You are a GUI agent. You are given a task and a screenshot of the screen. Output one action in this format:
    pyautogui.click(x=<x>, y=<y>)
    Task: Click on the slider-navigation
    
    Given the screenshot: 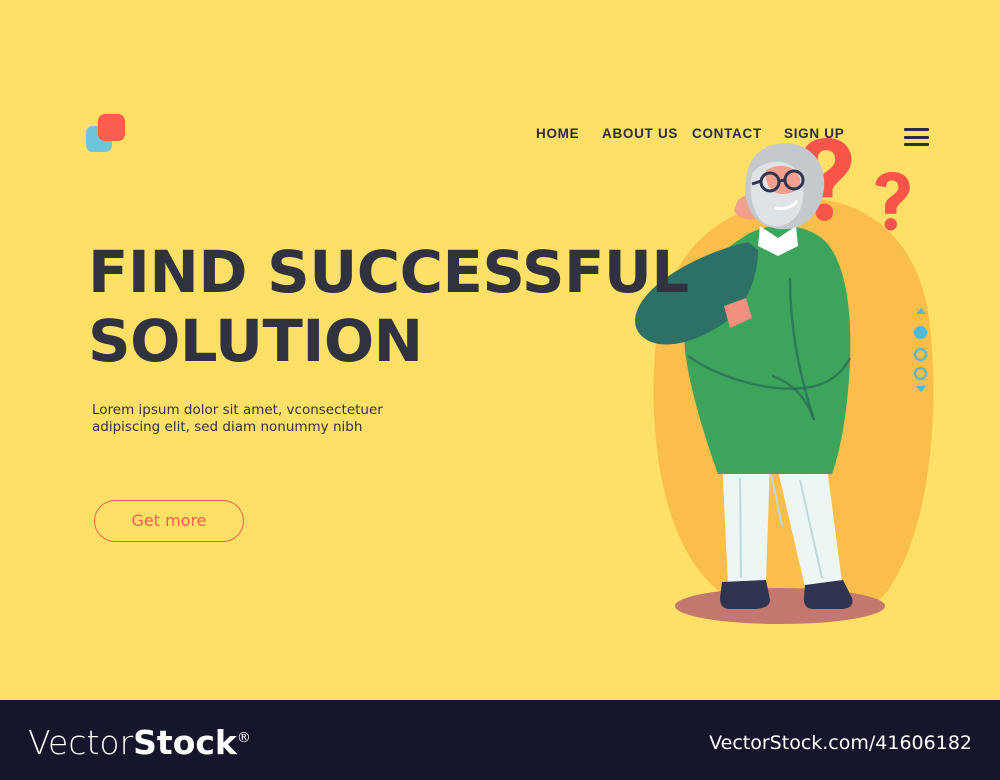 What is the action you would take?
    pyautogui.click(x=922, y=352)
    